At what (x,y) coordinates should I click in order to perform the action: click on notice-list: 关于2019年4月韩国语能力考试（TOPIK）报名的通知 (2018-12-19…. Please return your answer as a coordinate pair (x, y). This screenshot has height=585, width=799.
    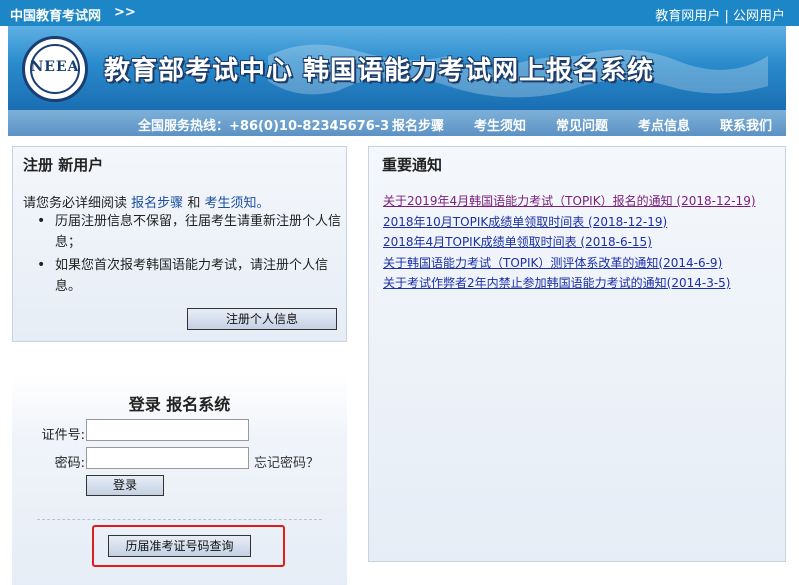
    Looking at the image, I should click on (583, 242).